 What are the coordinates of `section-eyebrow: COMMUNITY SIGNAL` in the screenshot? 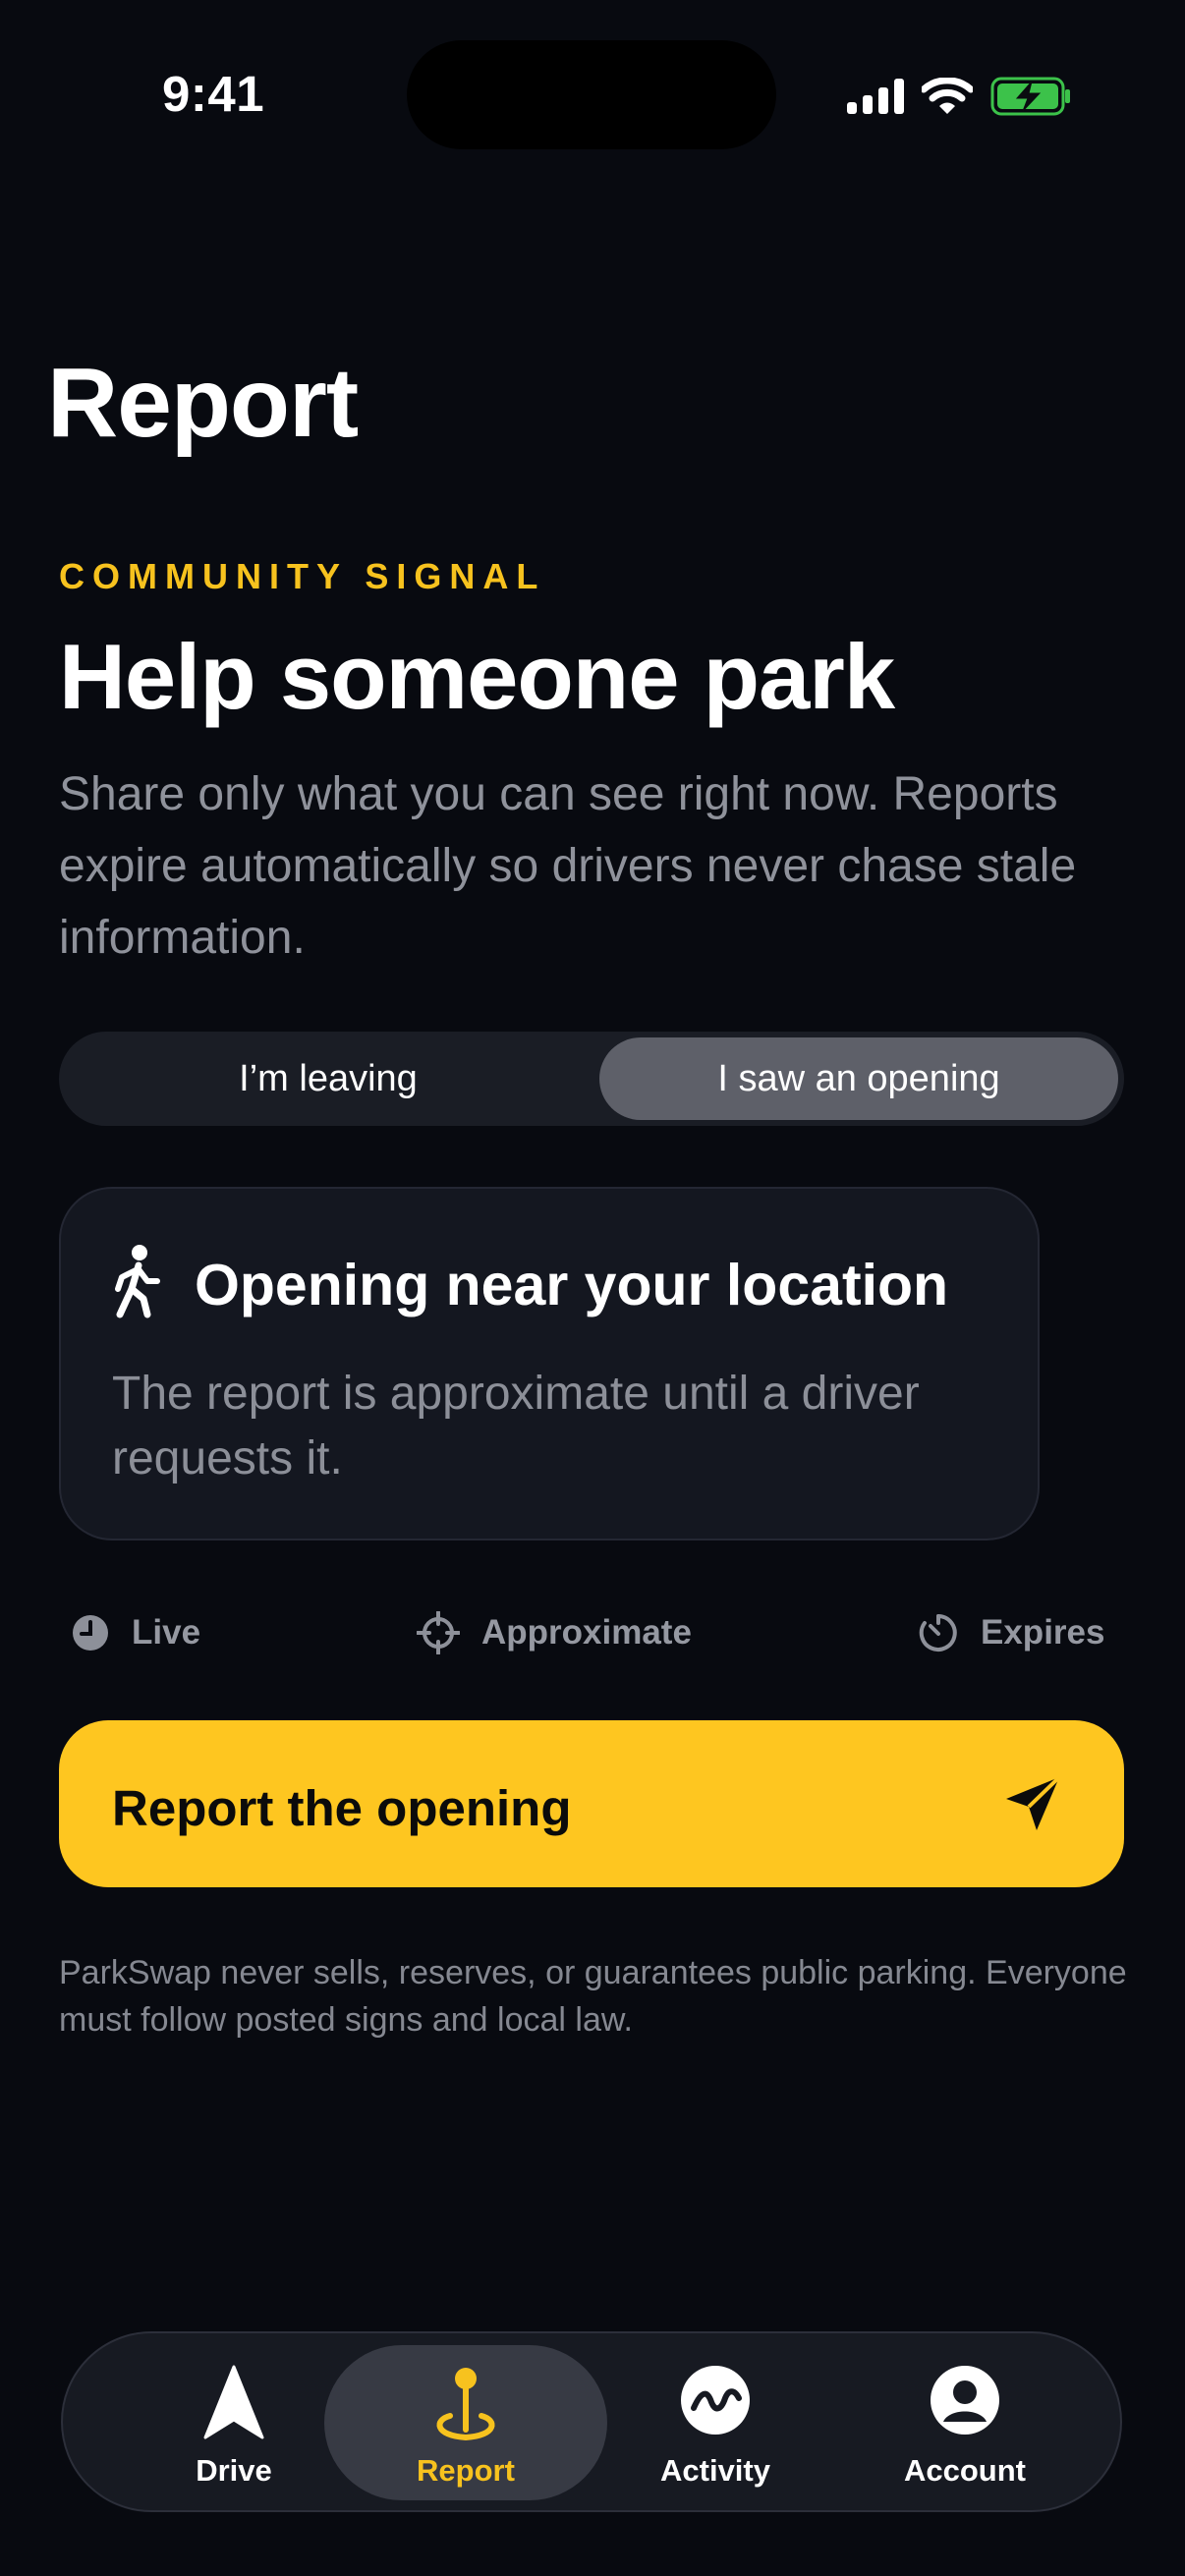 It's located at (303, 576).